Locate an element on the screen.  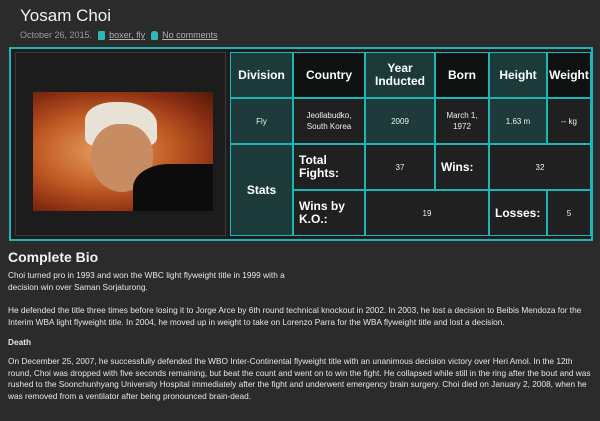
post-meta: October 26, 2015. boxer, fly No comments is located at coordinates (119, 35).